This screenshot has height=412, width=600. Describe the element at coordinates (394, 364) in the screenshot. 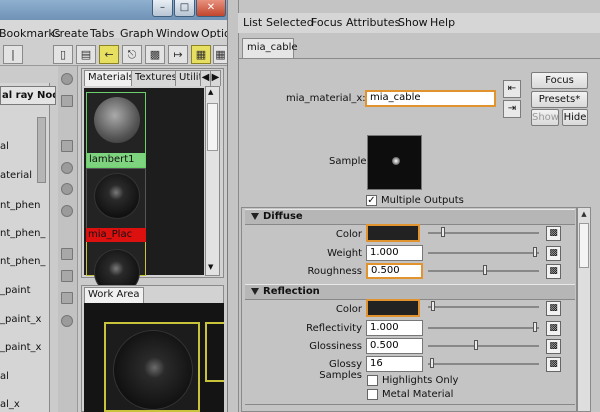

I see `glossy-samples-field: 16` at that location.